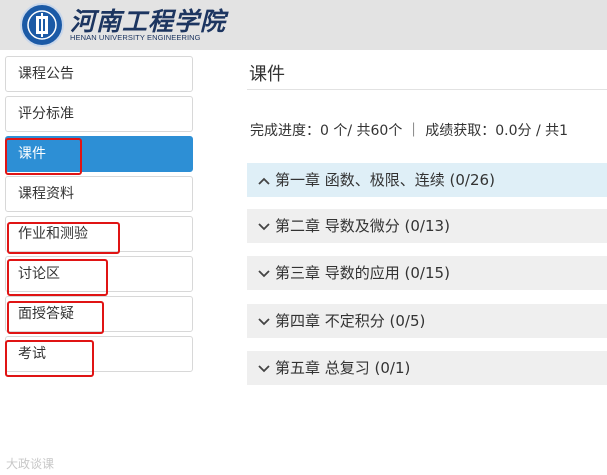  I want to click on chapter-3-row: 第三章 导数的应用 (0/15), so click(427, 273).